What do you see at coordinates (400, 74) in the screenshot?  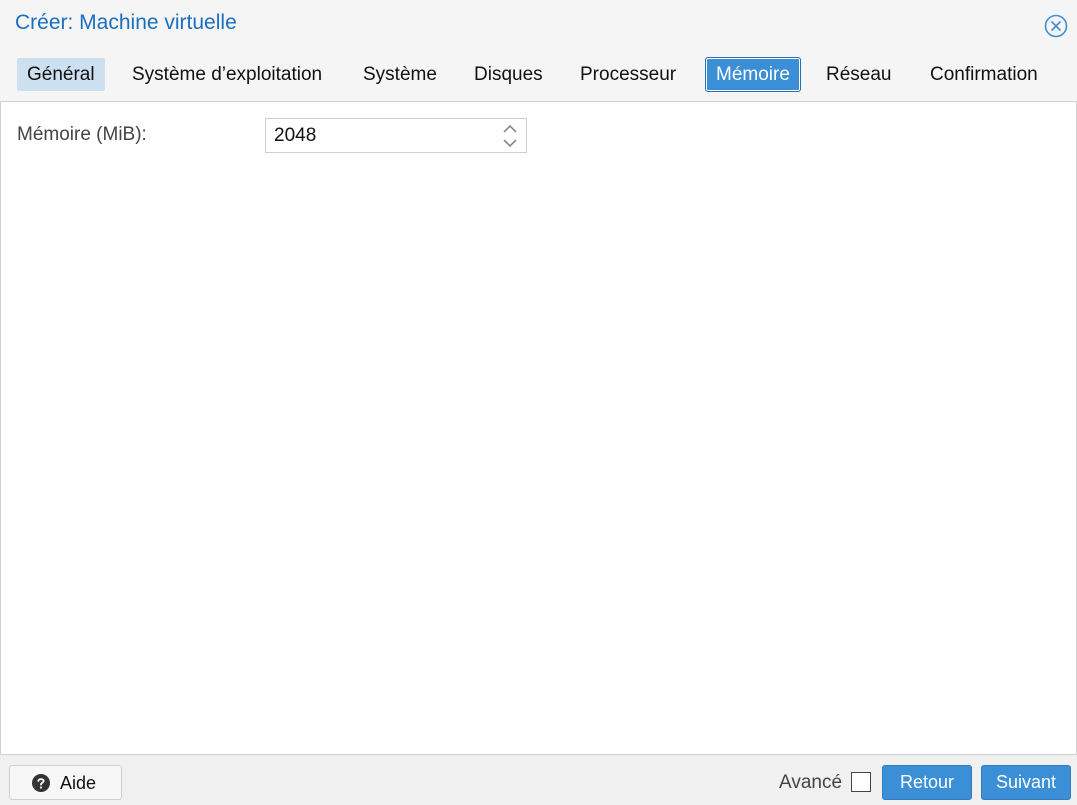 I see `tab-system: Système` at bounding box center [400, 74].